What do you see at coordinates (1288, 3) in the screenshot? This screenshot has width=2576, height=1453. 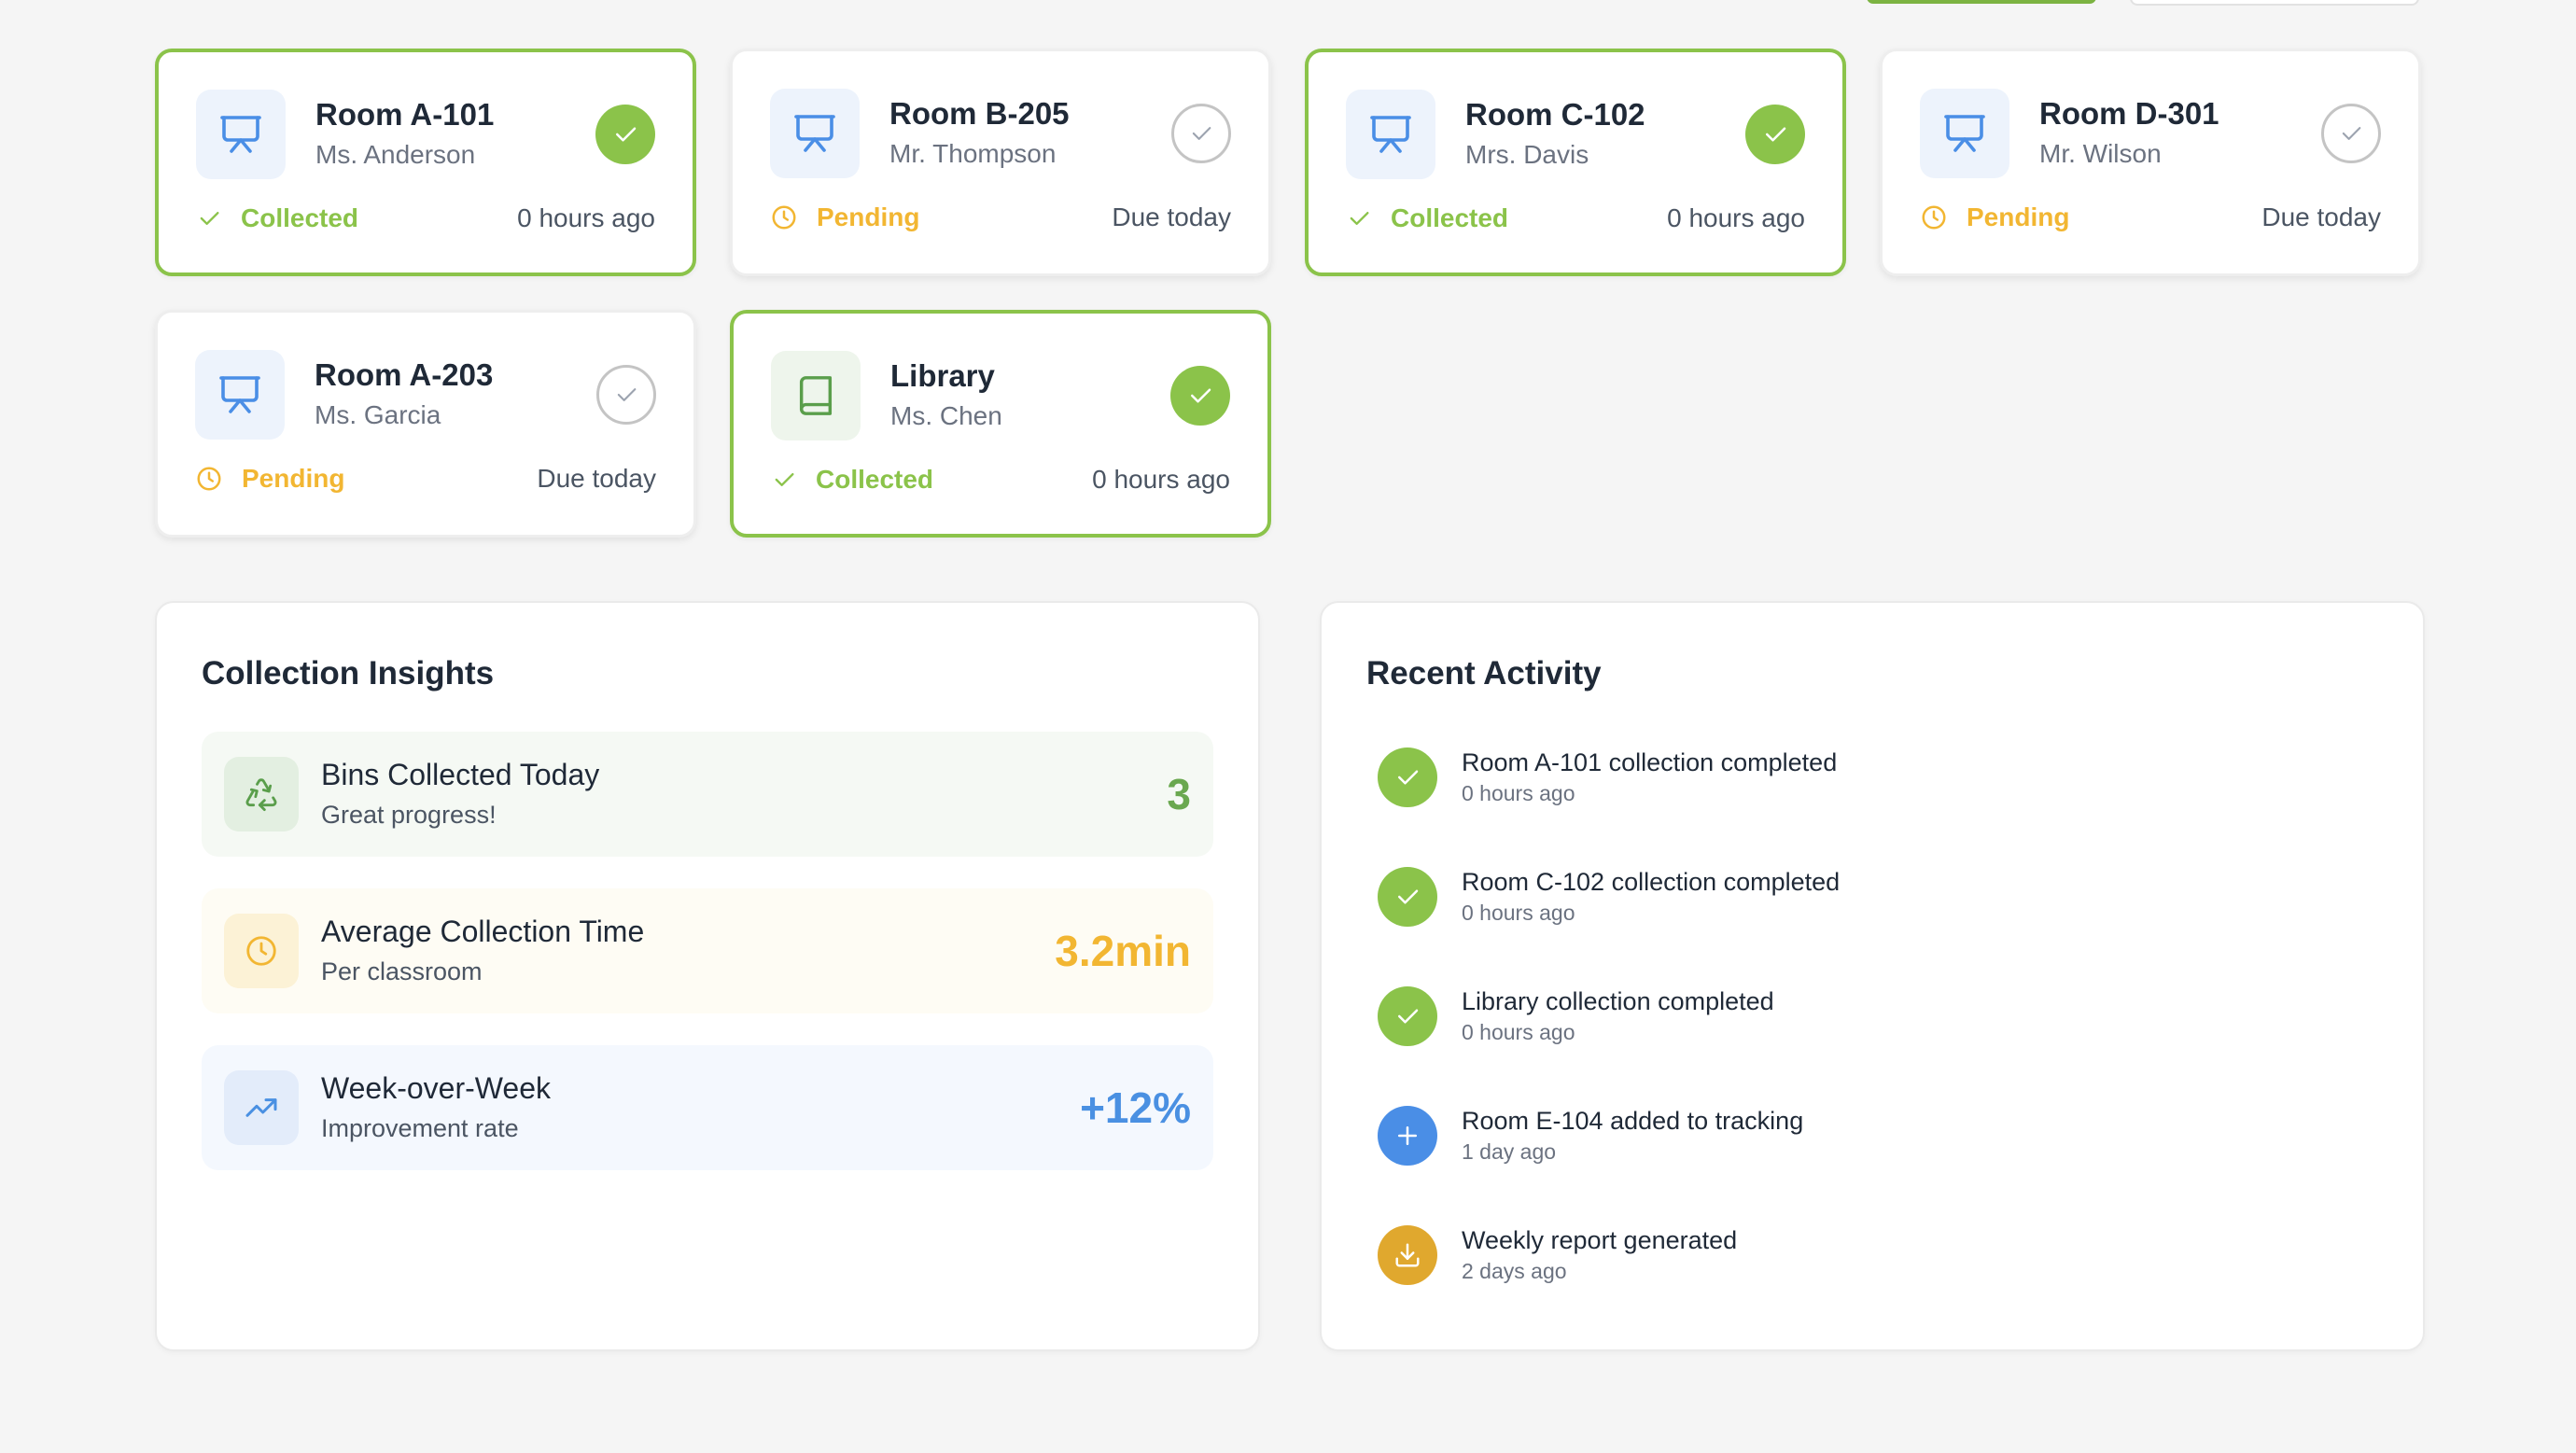 I see `top-toolbar` at bounding box center [1288, 3].